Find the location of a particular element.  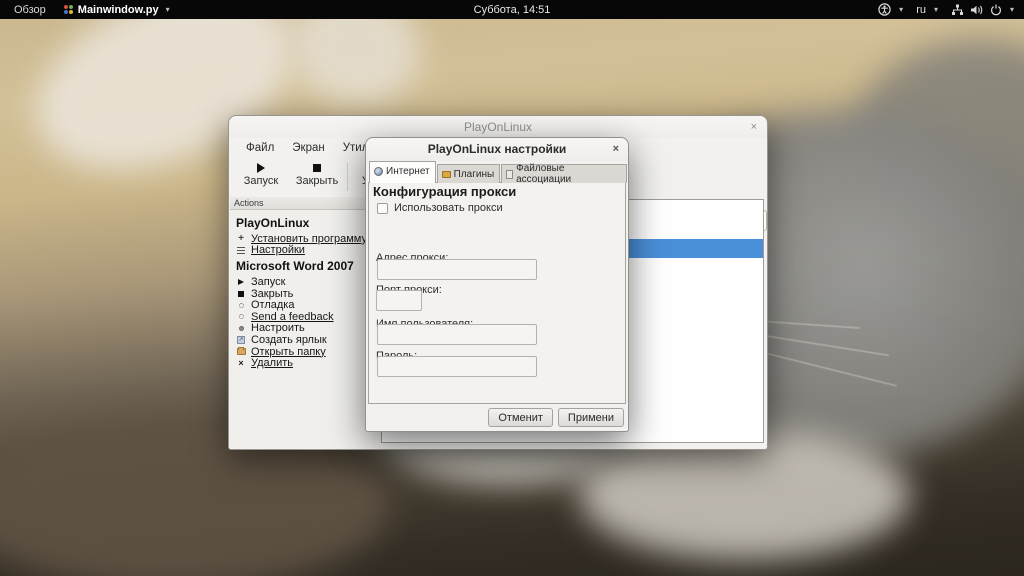

apply-button: Примени is located at coordinates (590, 417).